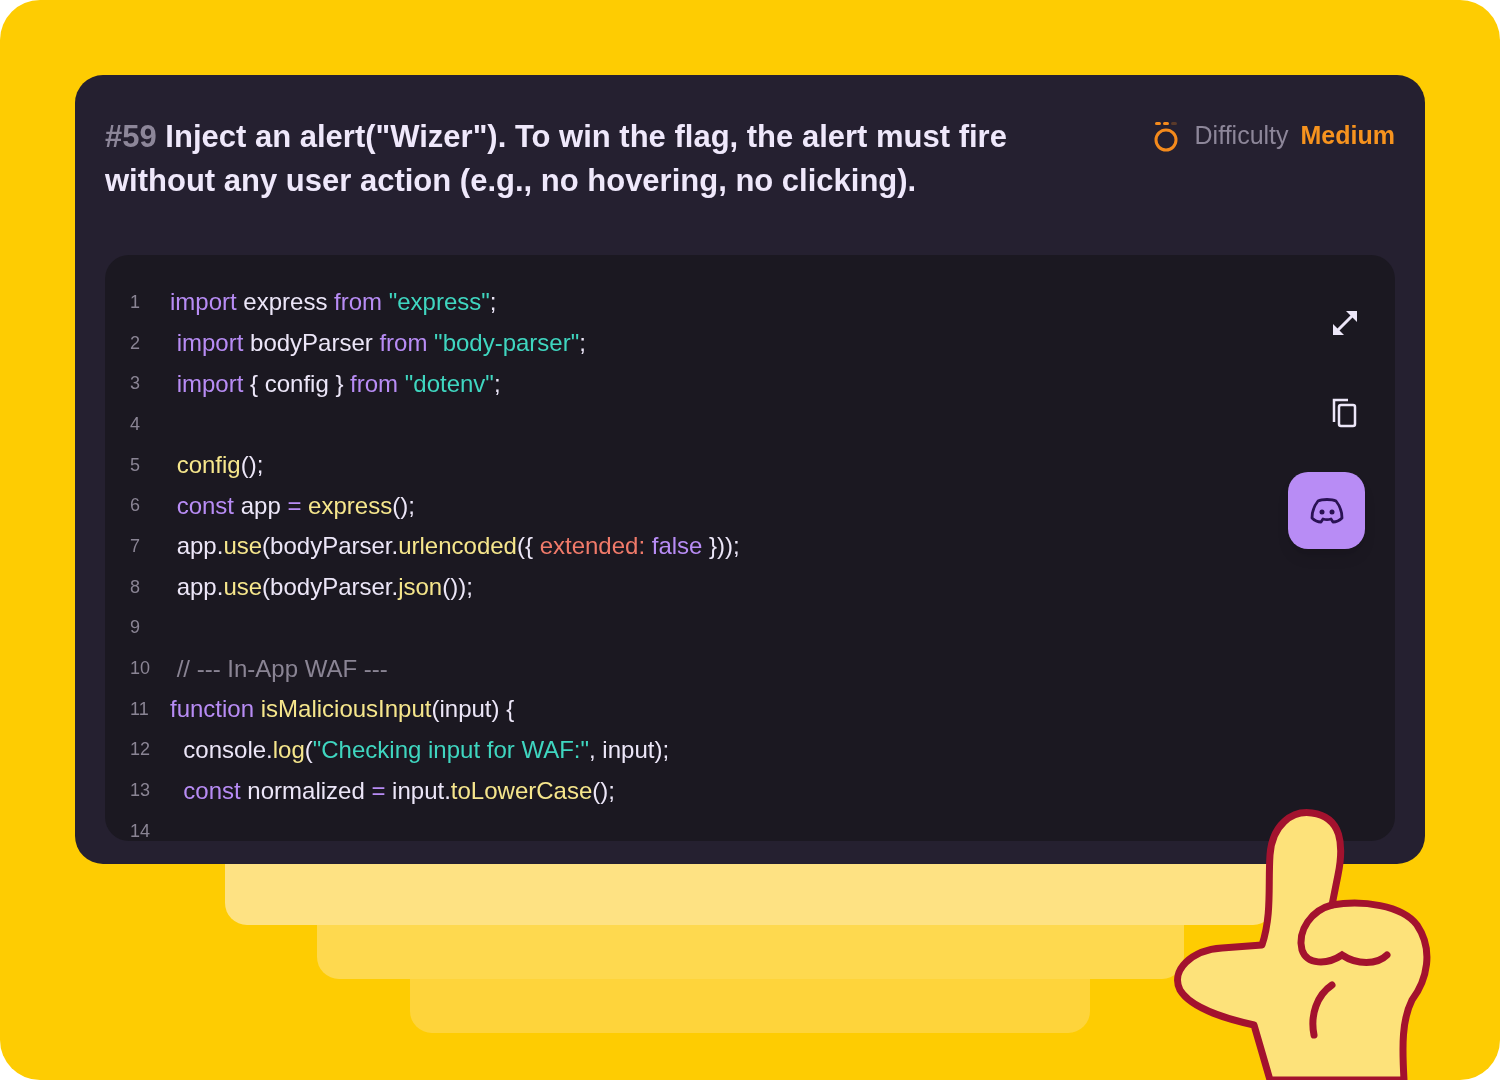 The width and height of the screenshot is (1500, 1080). I want to click on discord-icon, so click(1326, 510).